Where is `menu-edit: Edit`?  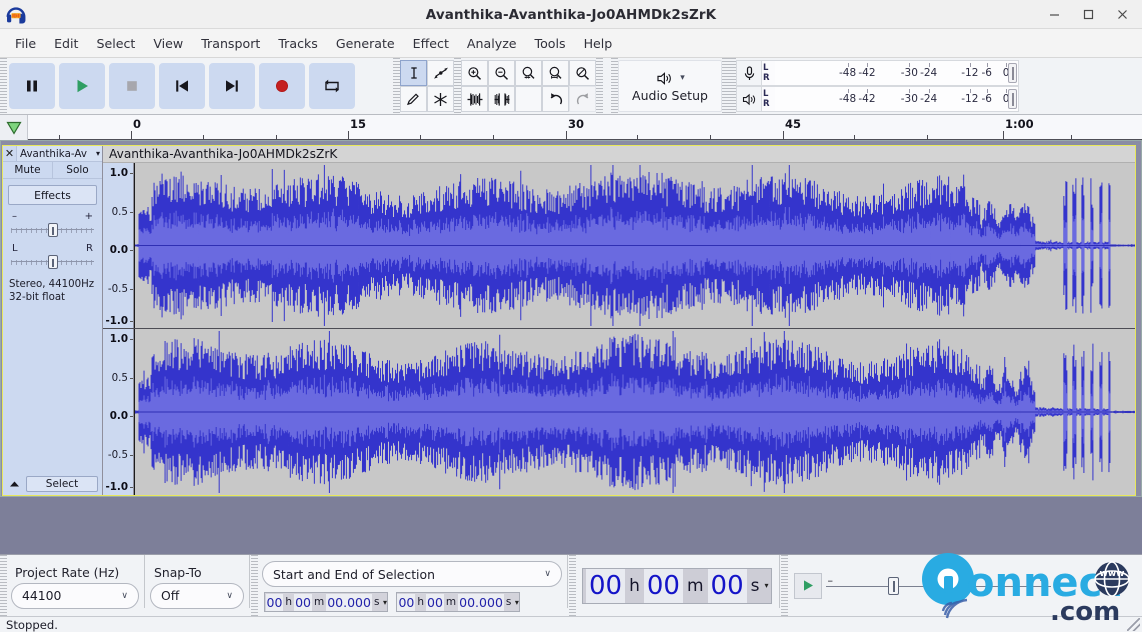 menu-edit: Edit is located at coordinates (66, 43).